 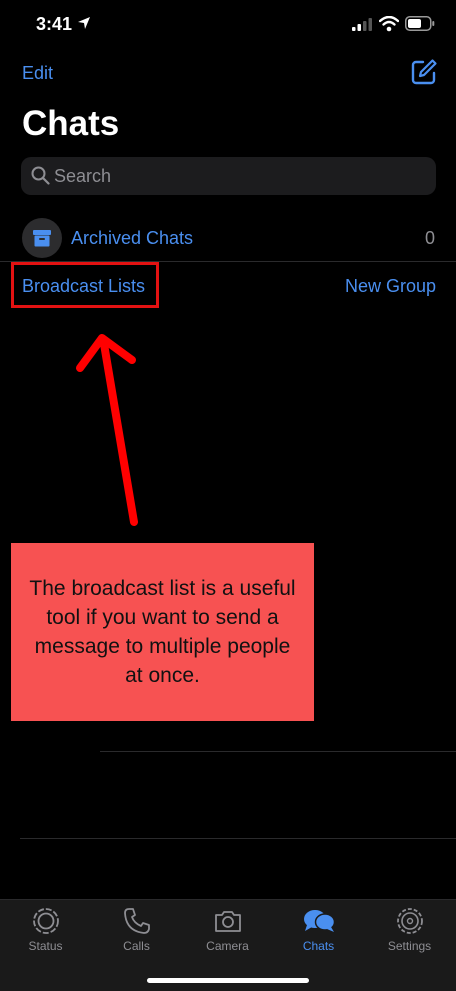 I want to click on battery-icon, so click(x=420, y=23).